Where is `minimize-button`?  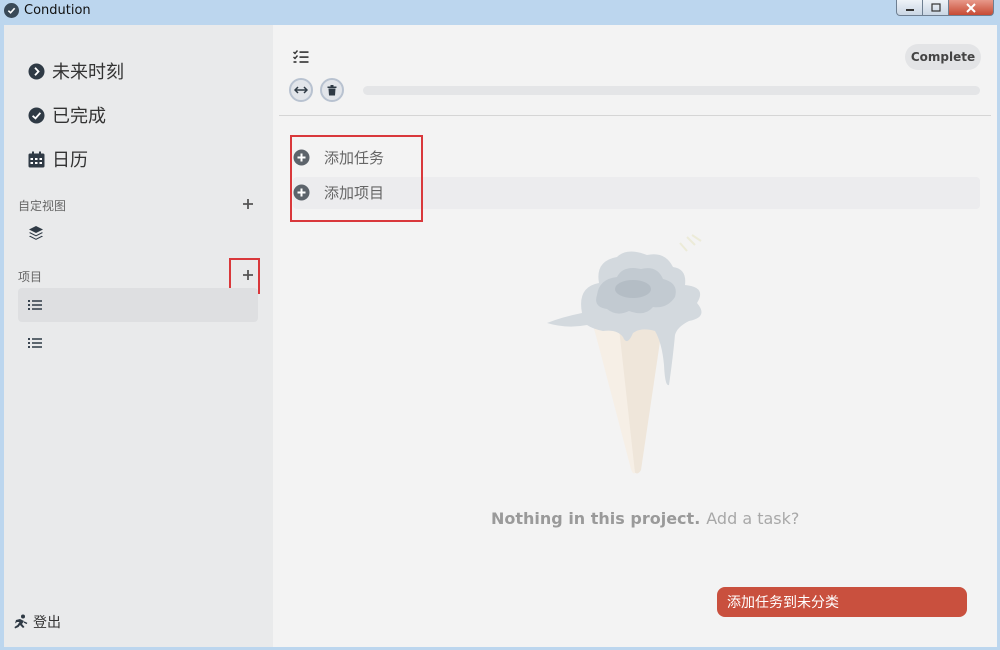
minimize-button is located at coordinates (909, 8).